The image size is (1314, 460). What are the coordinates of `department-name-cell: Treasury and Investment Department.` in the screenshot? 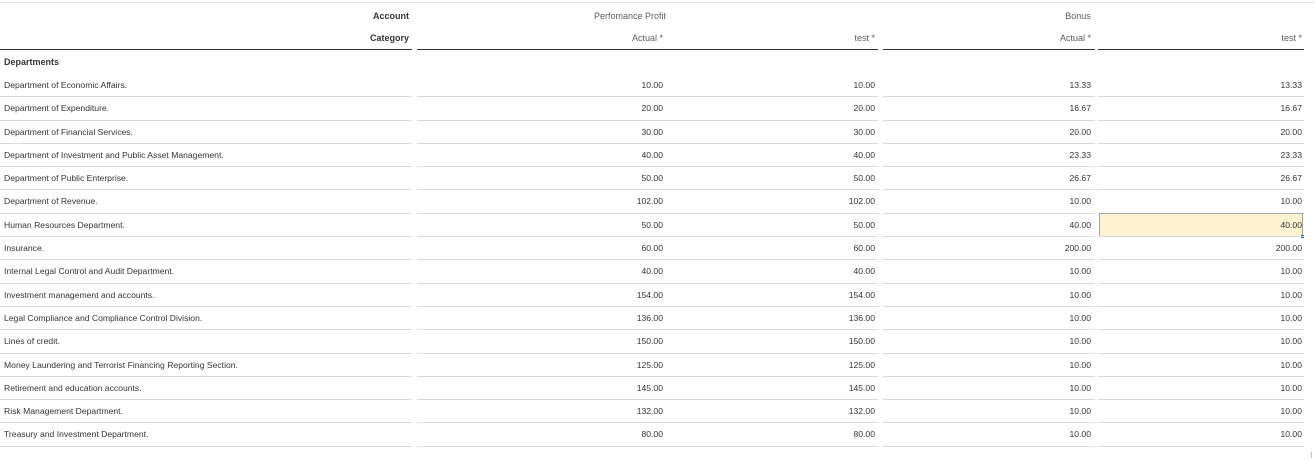 It's located at (204, 434).